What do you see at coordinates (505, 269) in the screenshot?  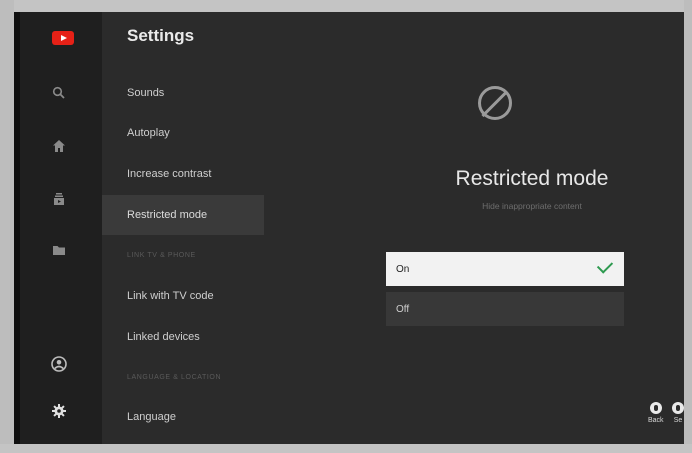 I see `option-on: On` at bounding box center [505, 269].